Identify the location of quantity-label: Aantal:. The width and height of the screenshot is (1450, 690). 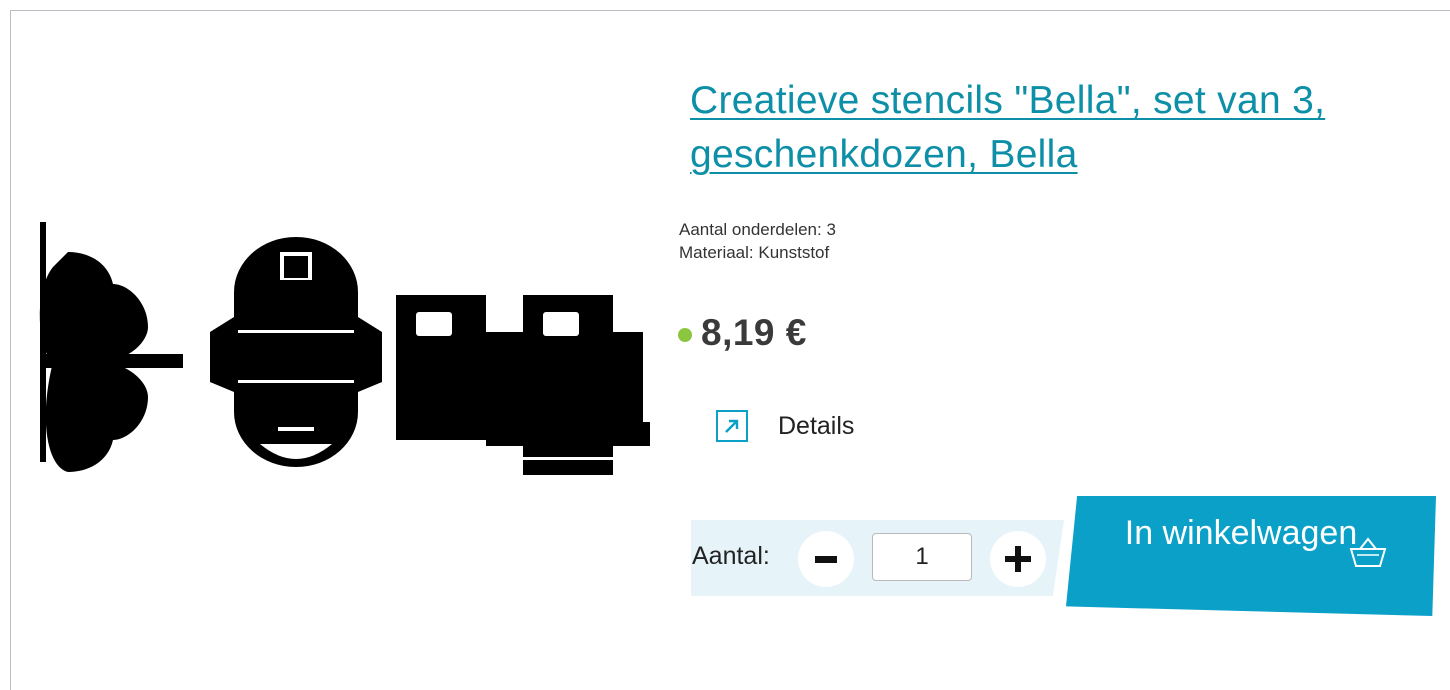
(731, 556).